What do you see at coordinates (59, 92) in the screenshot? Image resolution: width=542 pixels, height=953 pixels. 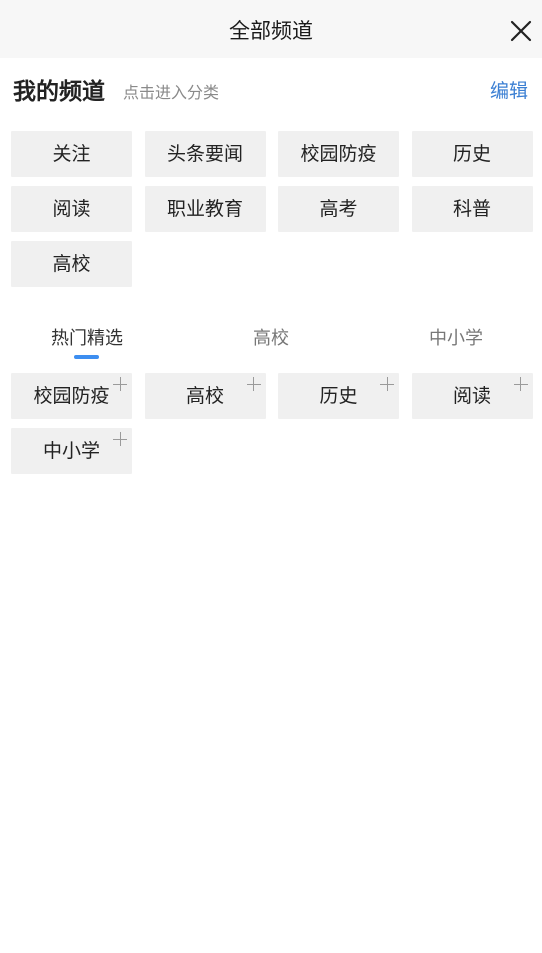 I see `my-channels-title: 我的频道` at bounding box center [59, 92].